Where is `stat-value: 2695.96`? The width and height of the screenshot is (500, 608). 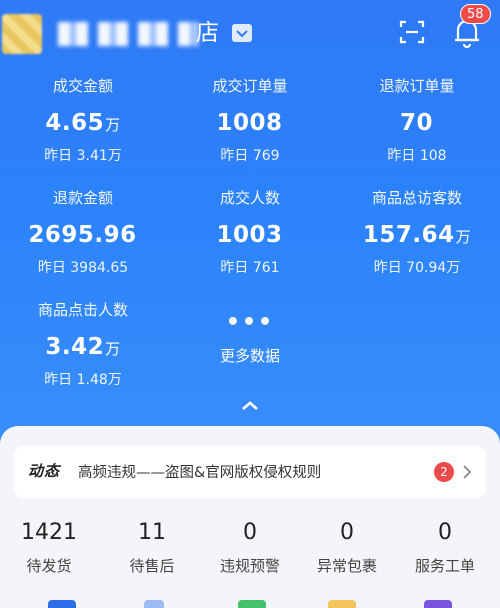
stat-value: 2695.96 is located at coordinates (82, 235).